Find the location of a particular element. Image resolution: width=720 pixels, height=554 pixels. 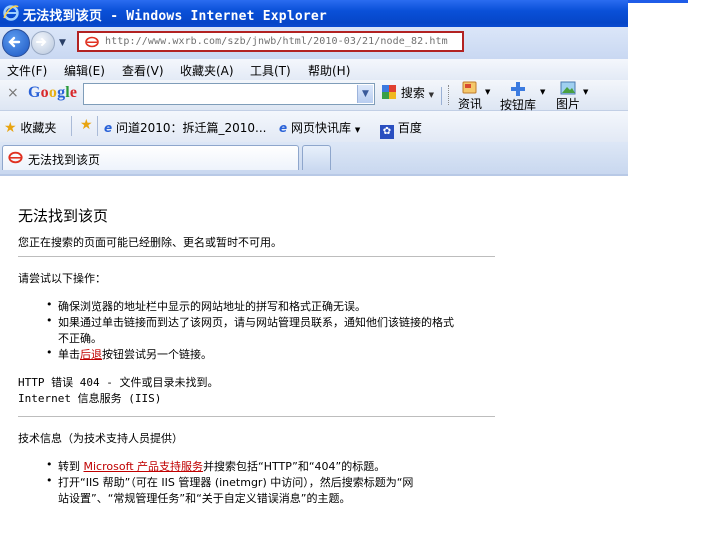

favorite-item-baidu: ✿ 百度 is located at coordinates (401, 129).